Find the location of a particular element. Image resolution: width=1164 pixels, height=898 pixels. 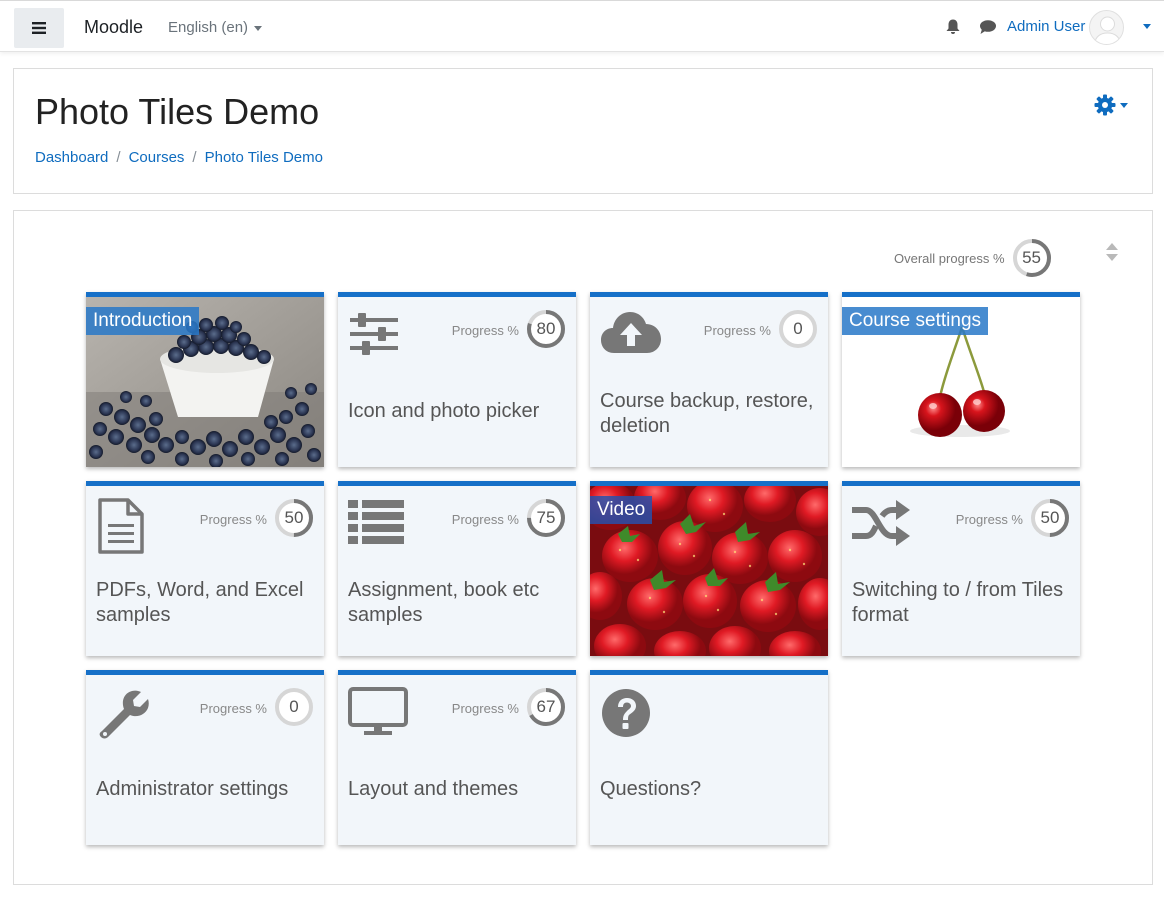

tile-progress-ring: 75 is located at coordinates (546, 518).